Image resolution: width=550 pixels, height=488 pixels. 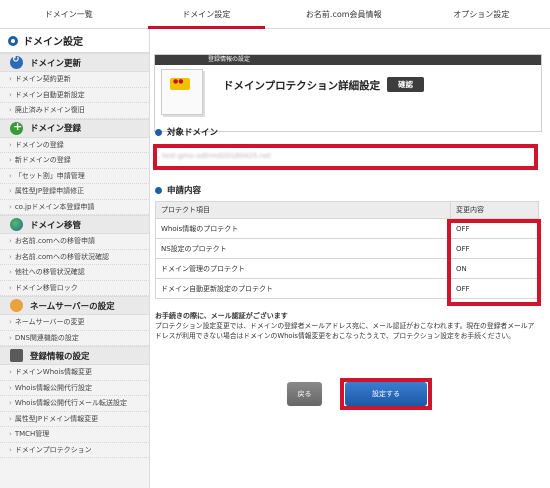 What do you see at coordinates (304, 394) in the screenshot?
I see `back-button: 戻る` at bounding box center [304, 394].